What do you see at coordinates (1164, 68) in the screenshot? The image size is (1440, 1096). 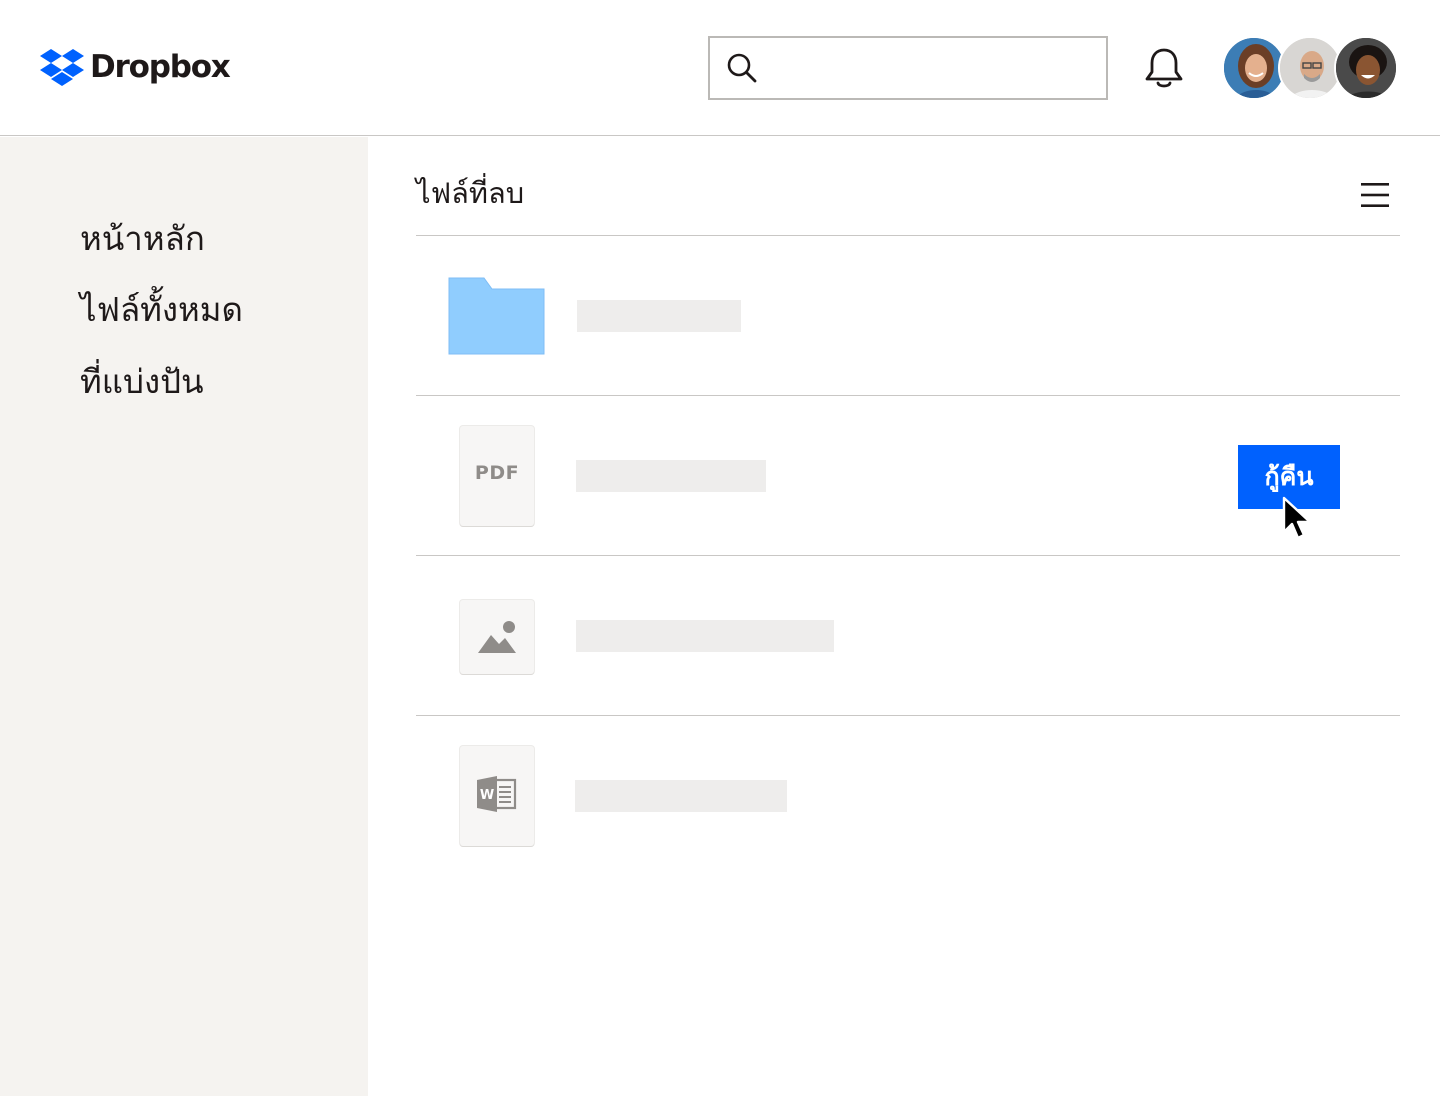 I see `bell-icon` at bounding box center [1164, 68].